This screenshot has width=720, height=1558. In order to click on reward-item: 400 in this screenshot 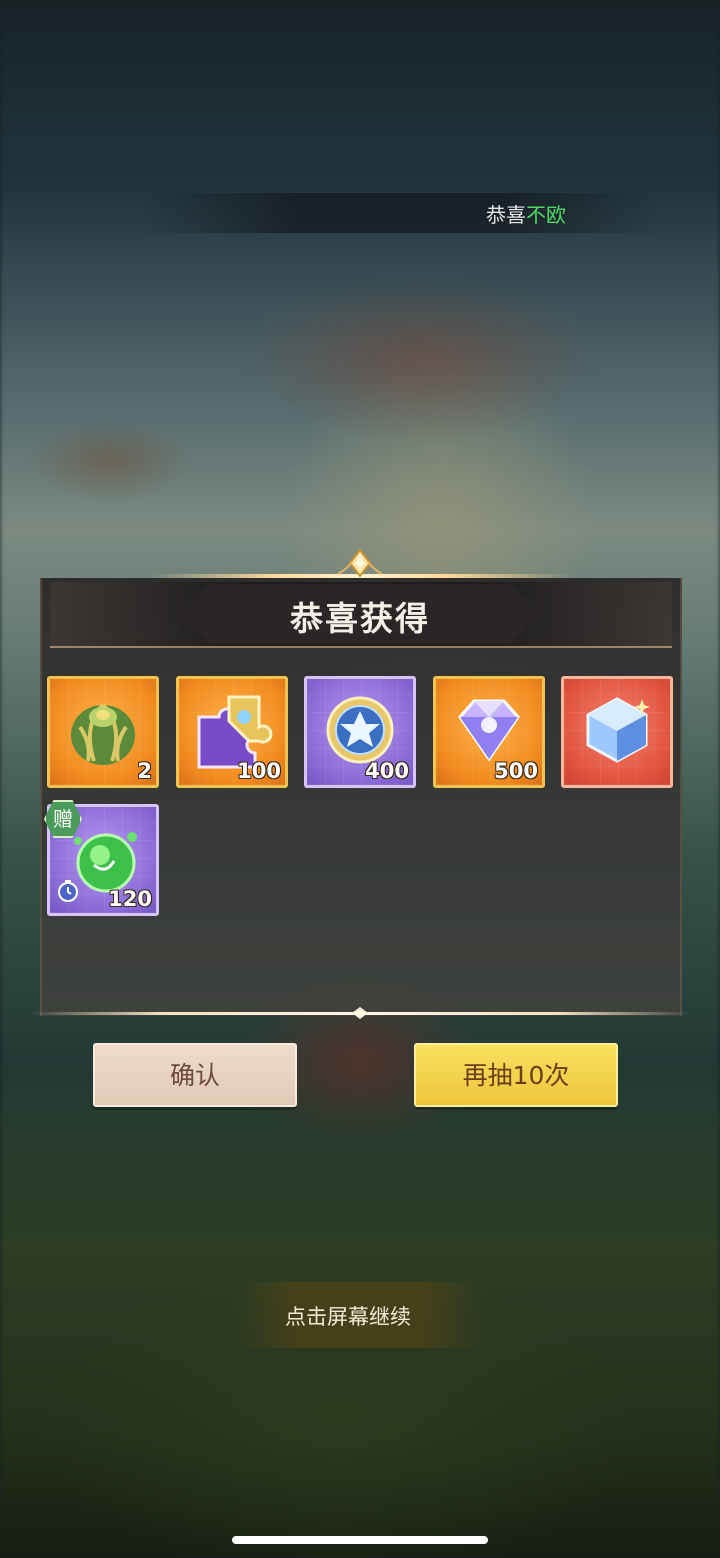, I will do `click(360, 732)`.